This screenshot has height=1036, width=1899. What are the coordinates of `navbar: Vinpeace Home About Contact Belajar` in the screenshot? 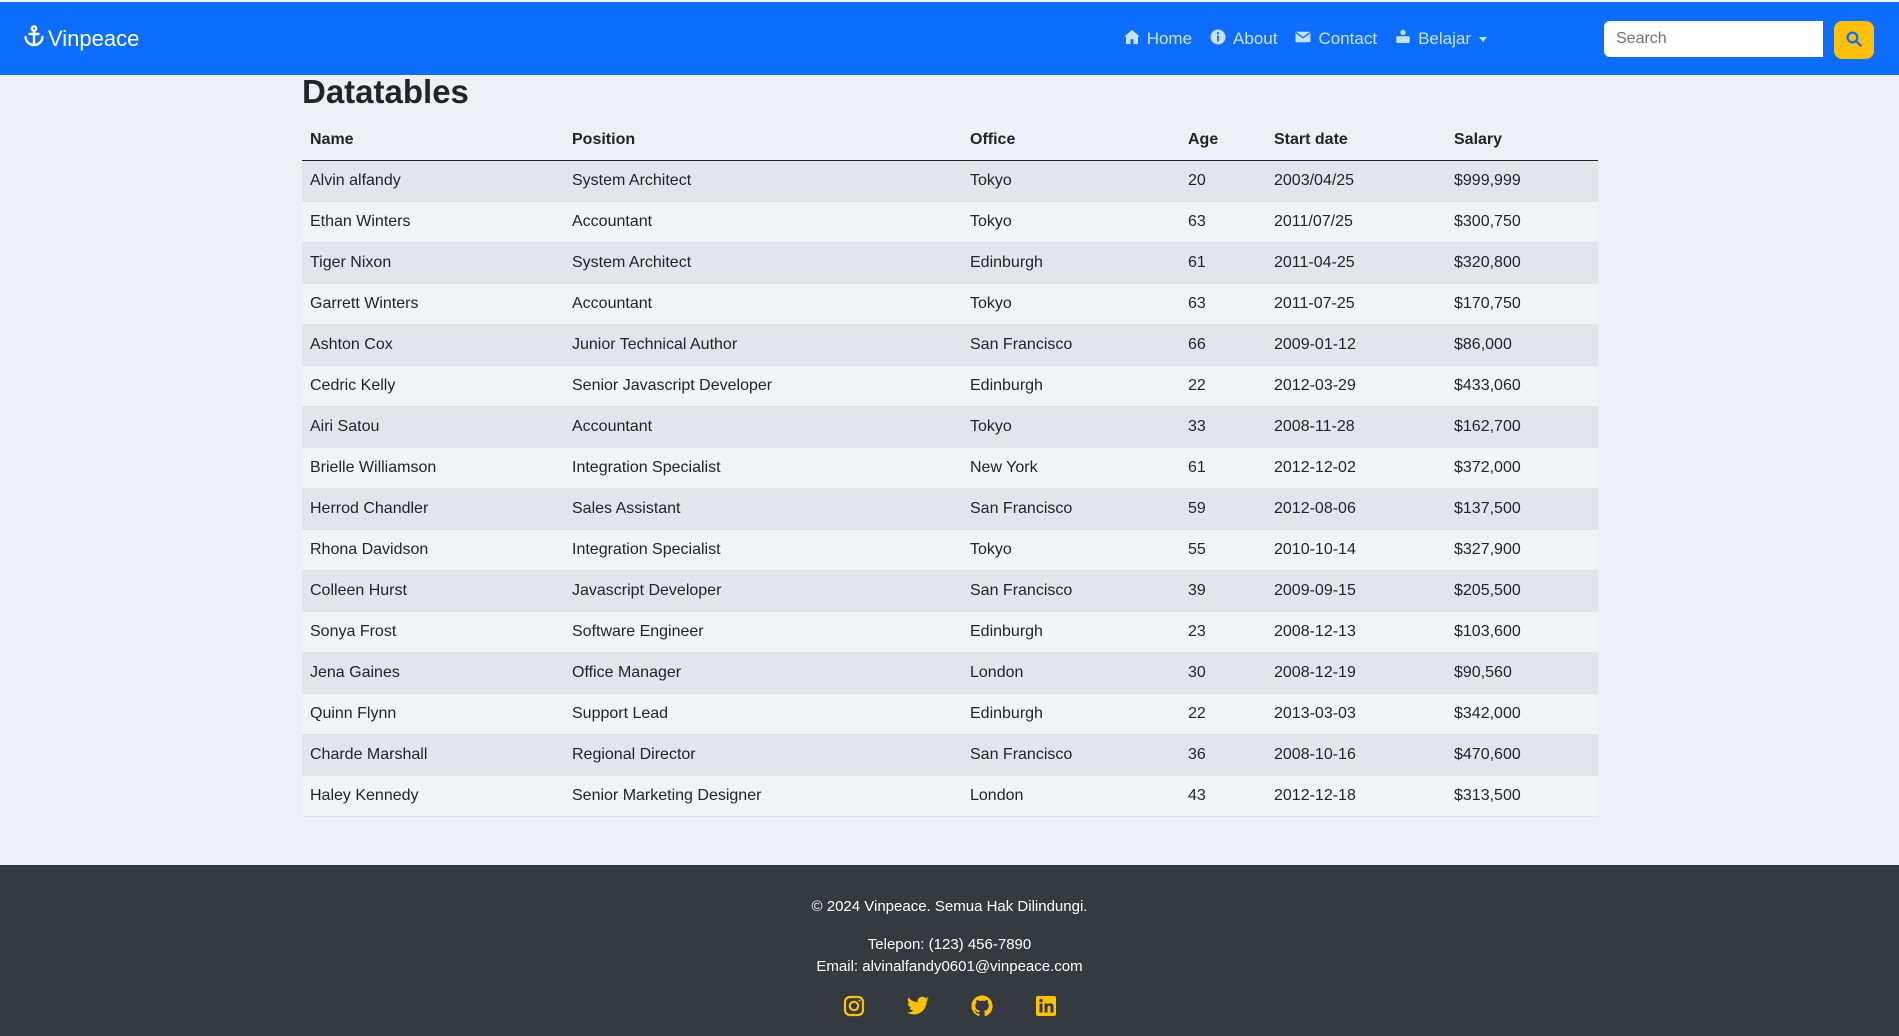 It's located at (949, 38).